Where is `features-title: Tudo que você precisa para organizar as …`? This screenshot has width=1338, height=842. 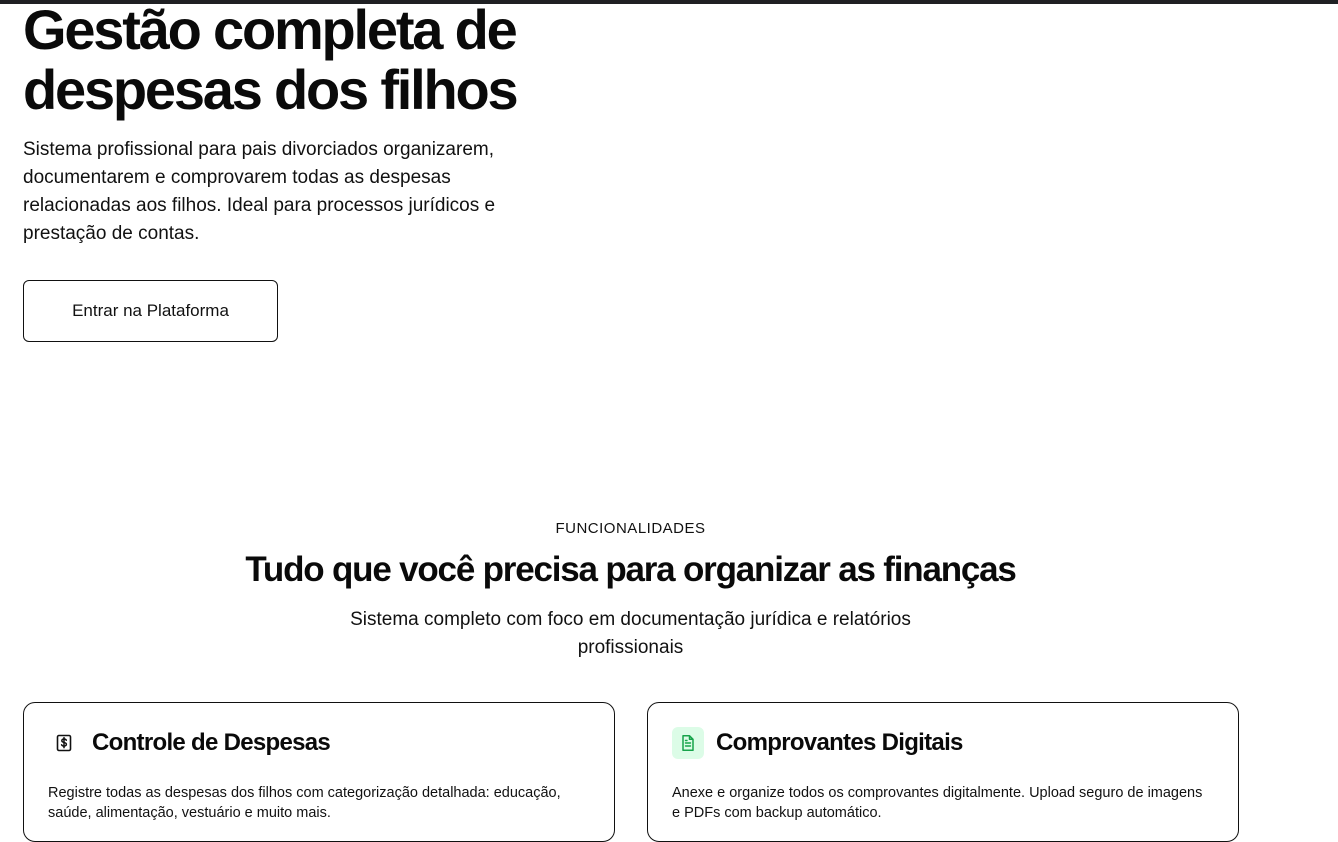 features-title: Tudo que você precisa para organizar as … is located at coordinates (631, 569).